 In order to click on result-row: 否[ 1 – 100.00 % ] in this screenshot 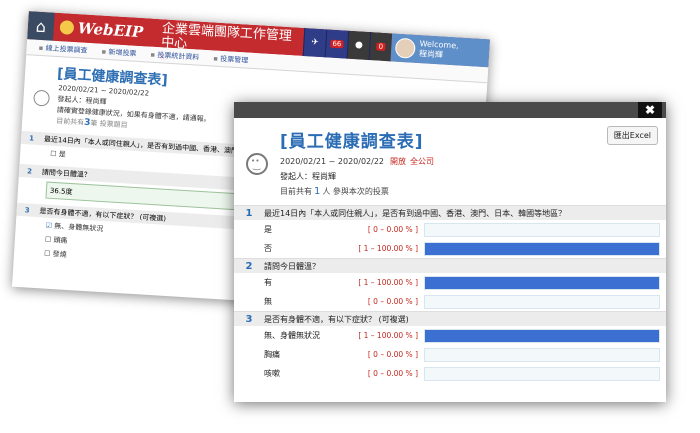, I will do `click(450, 248)`.